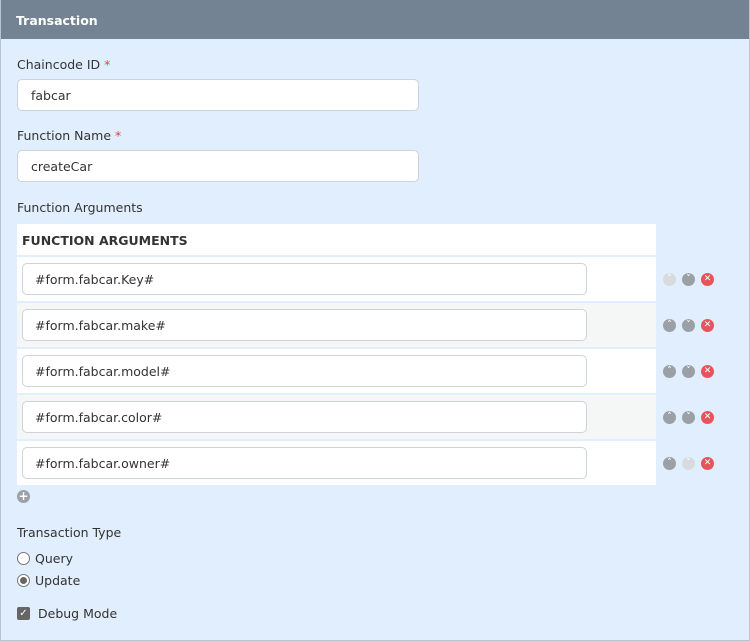 The image size is (750, 641). Describe the element at coordinates (69, 532) in the screenshot. I see `transaction-type-label: Transaction Type` at that location.